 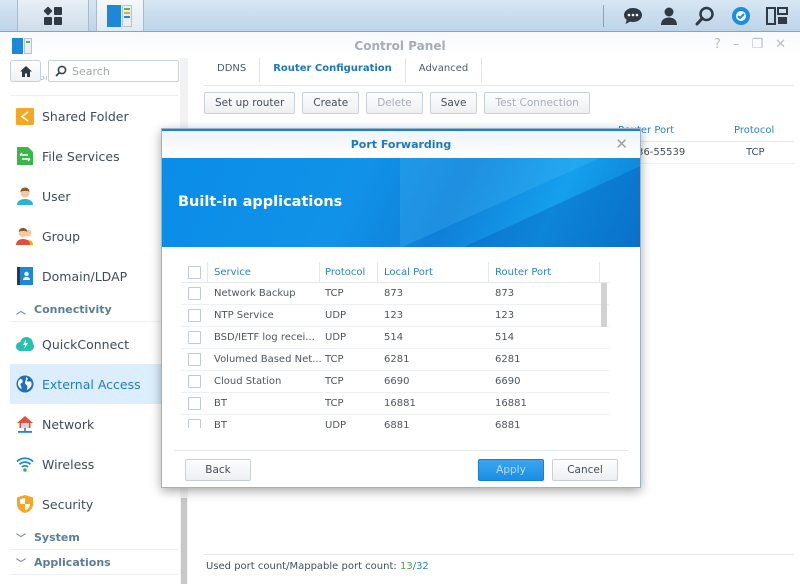 I want to click on user-icon, so click(x=669, y=16).